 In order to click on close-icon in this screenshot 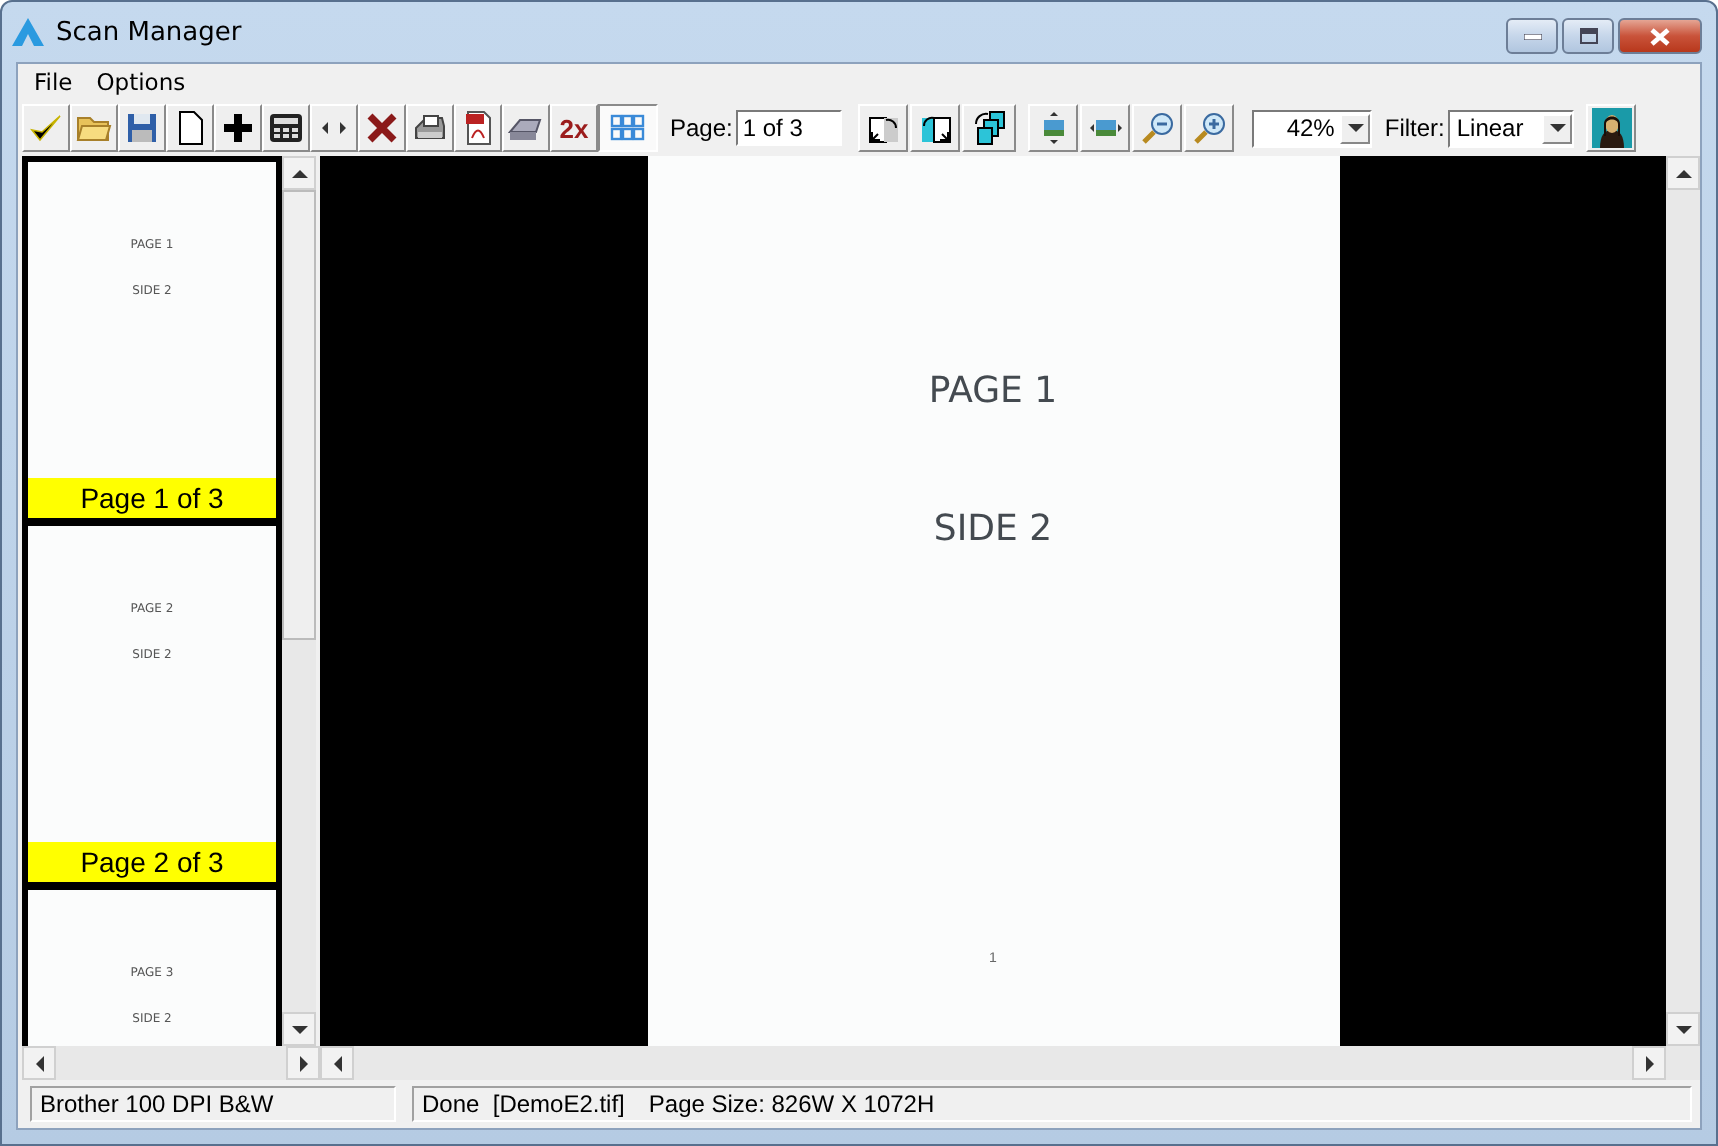, I will do `click(1660, 36)`.